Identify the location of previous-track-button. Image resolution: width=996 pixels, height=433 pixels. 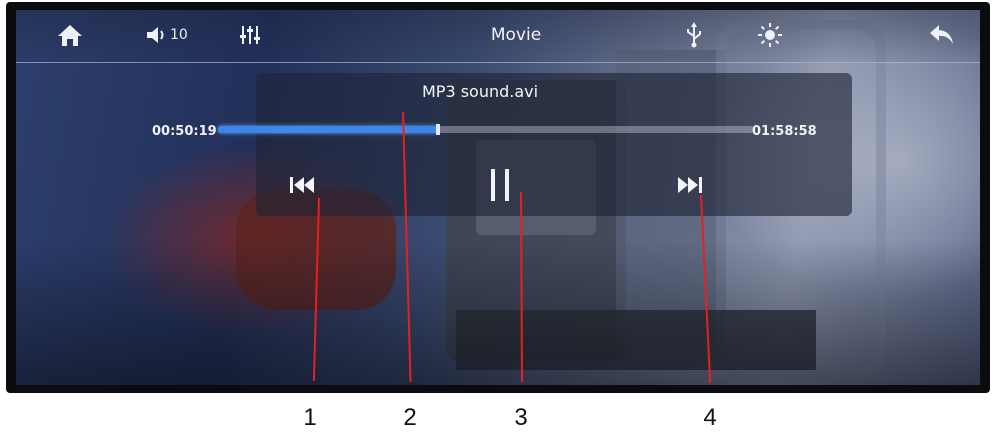
(302, 187).